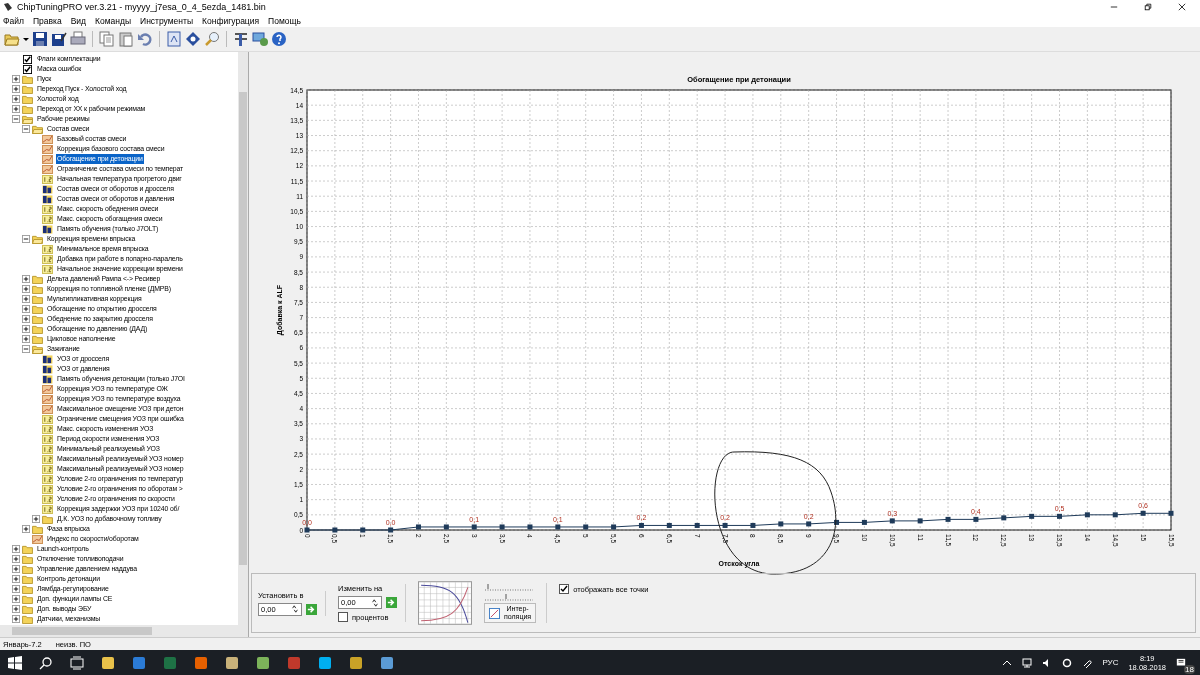 The width and height of the screenshot is (1200, 675). What do you see at coordinates (284, 20) in the screenshot?
I see `menu-item: Помощь` at bounding box center [284, 20].